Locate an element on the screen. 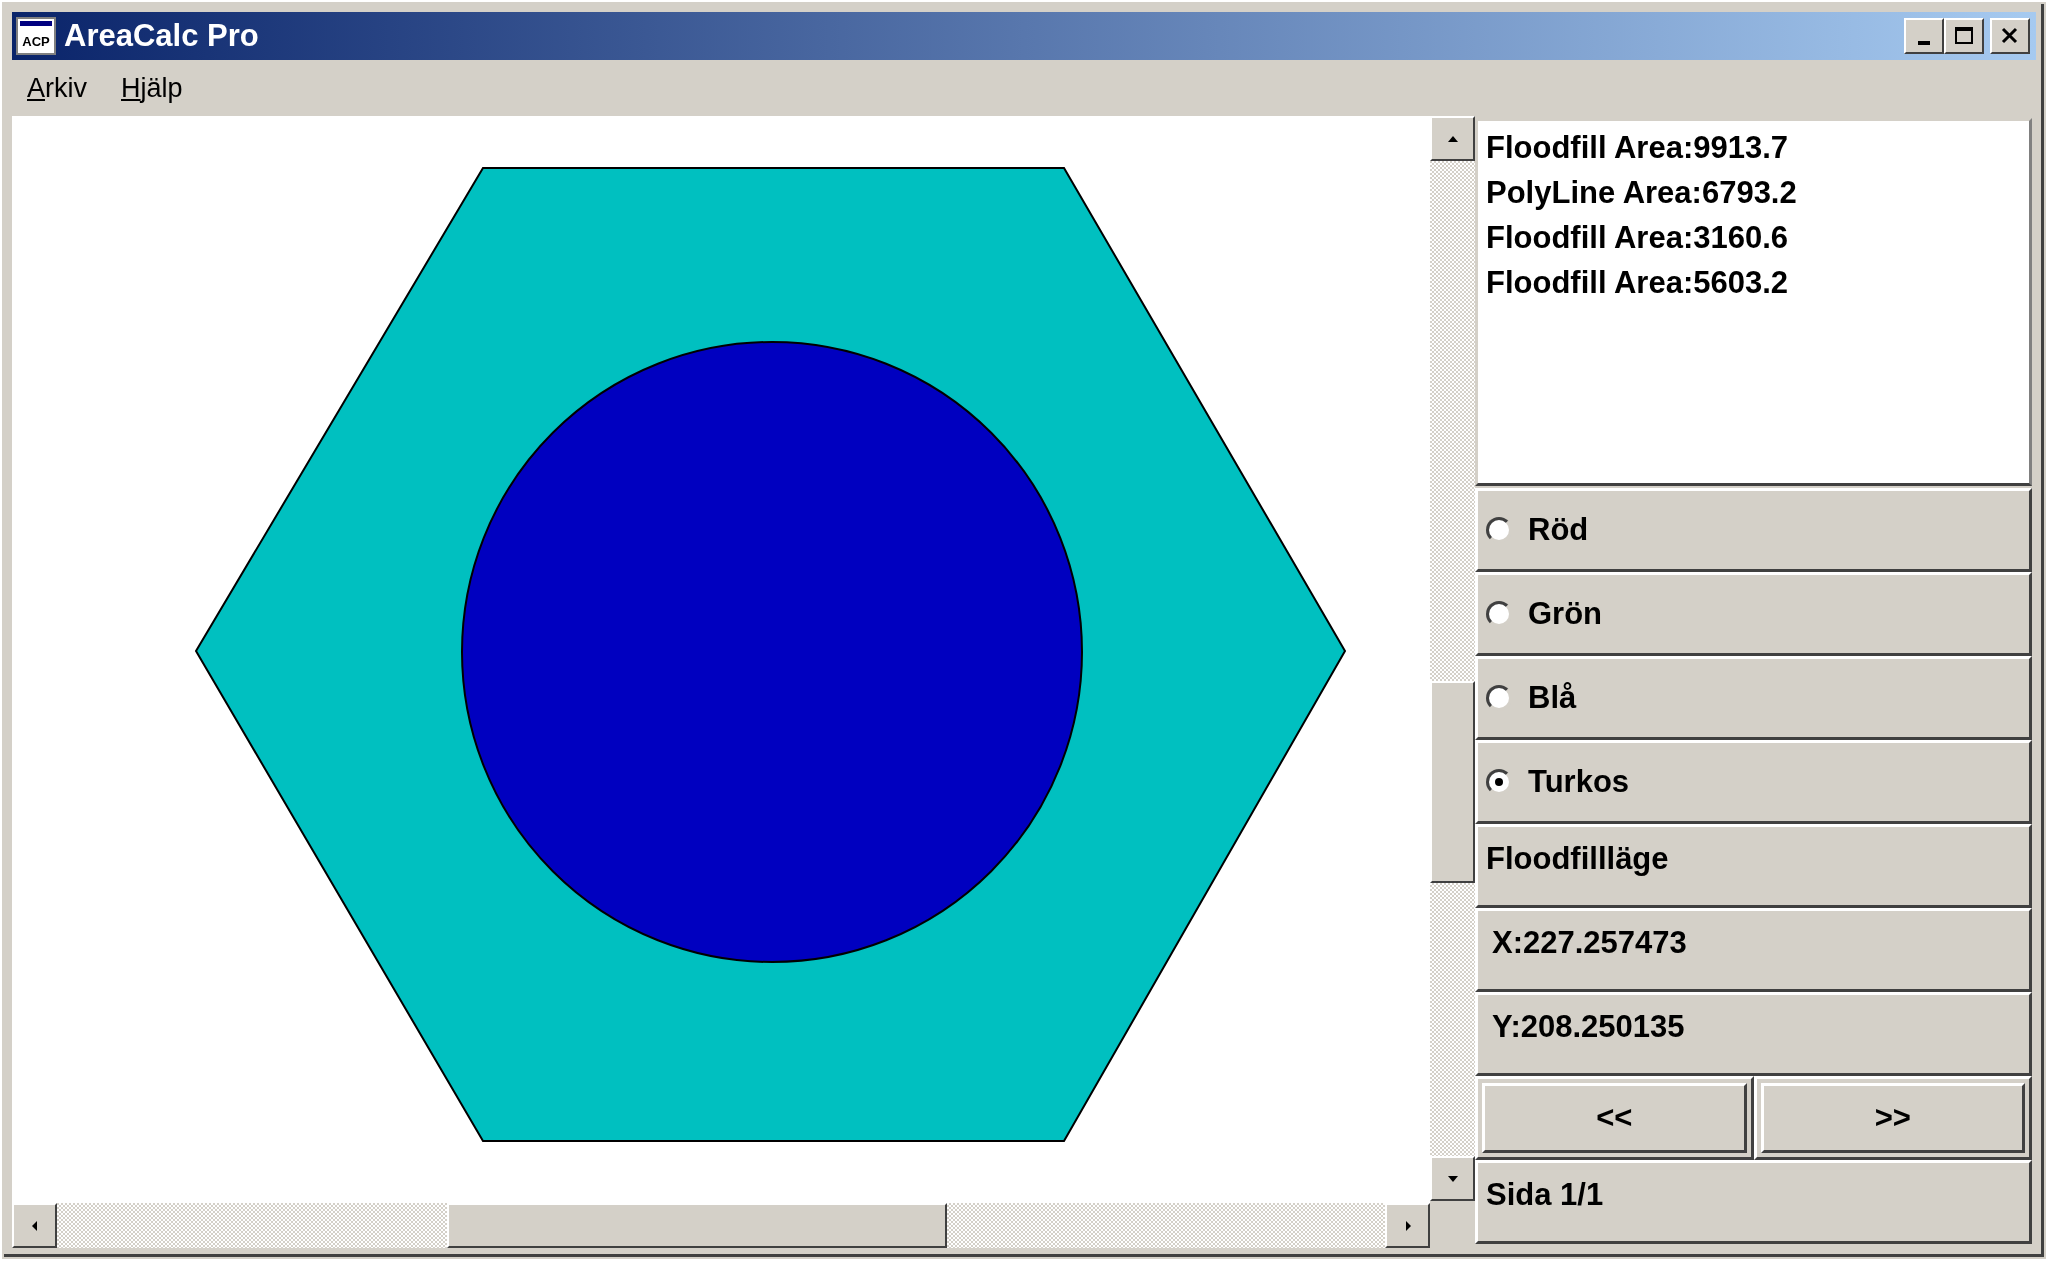 The height and width of the screenshot is (1261, 2048). next-page-button: >> is located at coordinates (1892, 1118).